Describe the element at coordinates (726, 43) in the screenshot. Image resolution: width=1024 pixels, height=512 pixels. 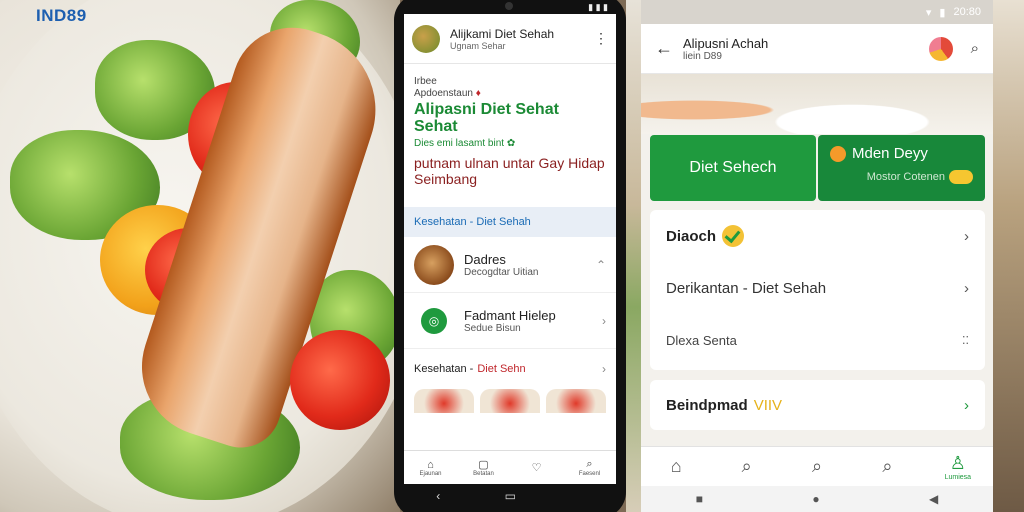
I see `app-title: Alipusni Achah` at that location.